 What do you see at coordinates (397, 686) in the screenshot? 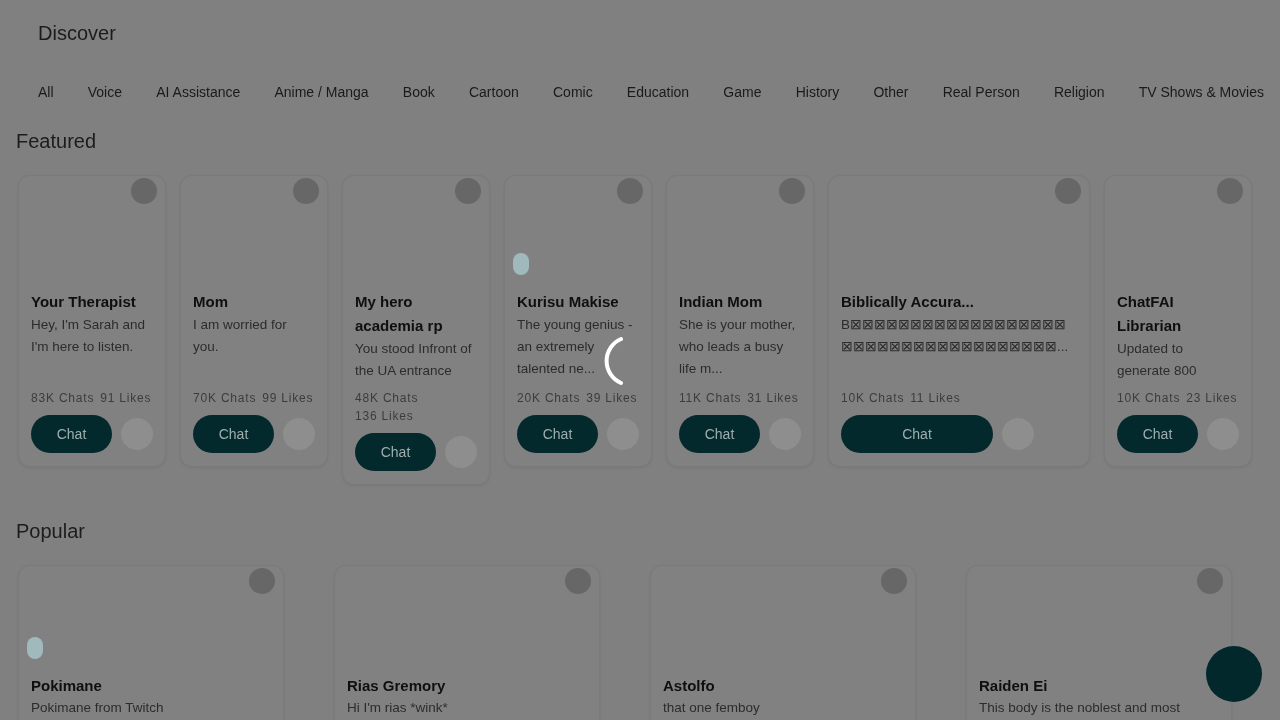
I see `character-name: Rias Gremory` at bounding box center [397, 686].